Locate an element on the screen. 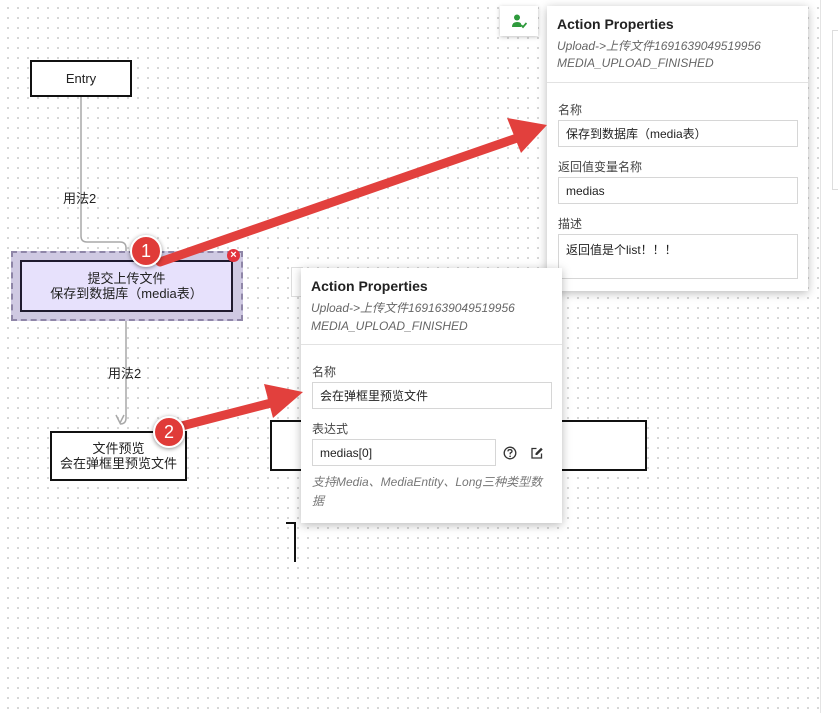  annotation-arrow-1-shaft is located at coordinates (340, 199).